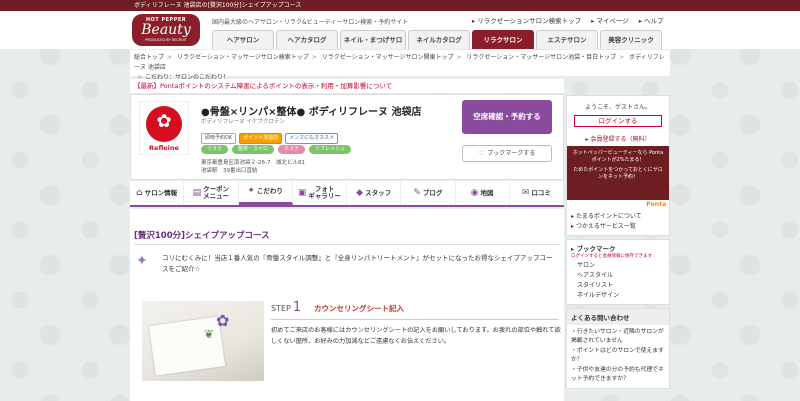 The height and width of the screenshot is (401, 800). Describe the element at coordinates (292, 149) in the screenshot. I see `genre-esthe: エステ` at that location.